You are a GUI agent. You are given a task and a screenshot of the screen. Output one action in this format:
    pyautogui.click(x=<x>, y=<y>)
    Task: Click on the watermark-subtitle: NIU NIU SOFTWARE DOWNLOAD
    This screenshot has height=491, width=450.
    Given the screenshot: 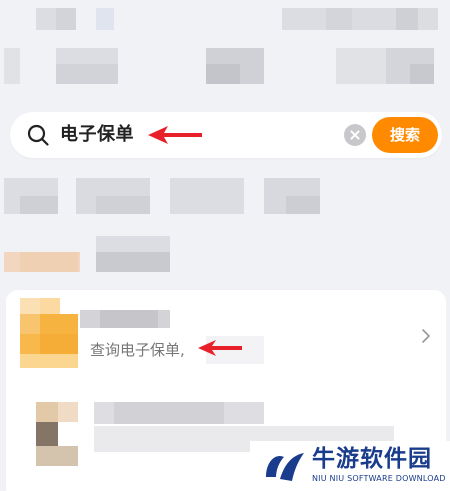 What is the action you would take?
    pyautogui.click(x=379, y=478)
    